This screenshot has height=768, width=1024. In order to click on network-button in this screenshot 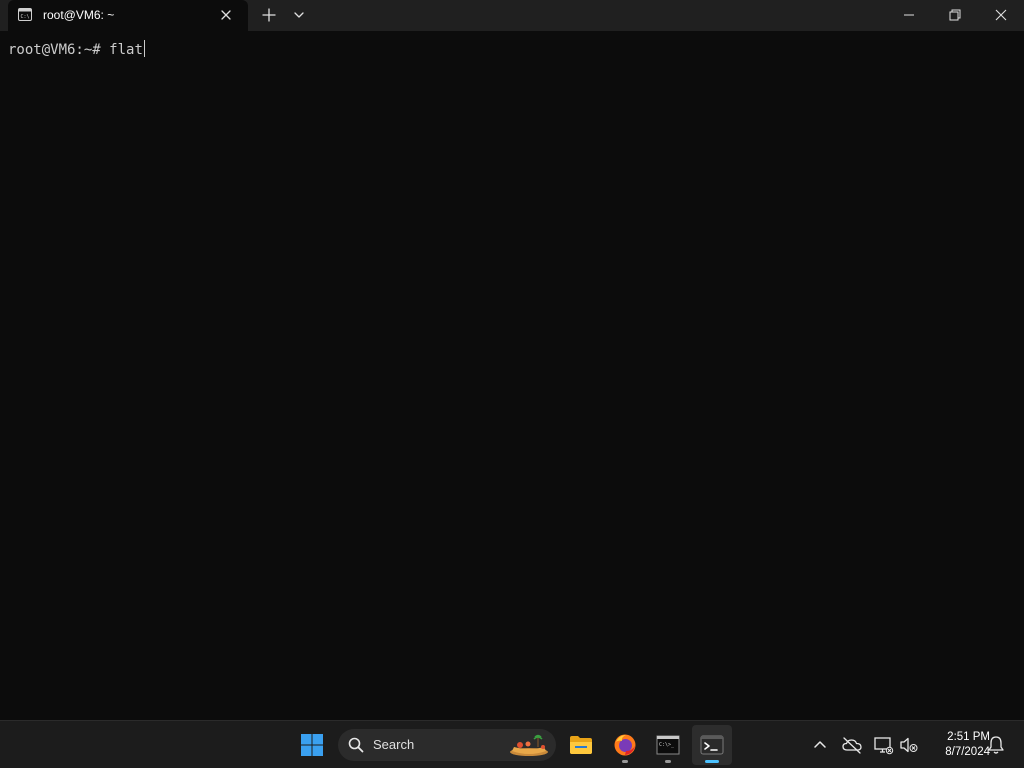, I will do `click(883, 745)`.